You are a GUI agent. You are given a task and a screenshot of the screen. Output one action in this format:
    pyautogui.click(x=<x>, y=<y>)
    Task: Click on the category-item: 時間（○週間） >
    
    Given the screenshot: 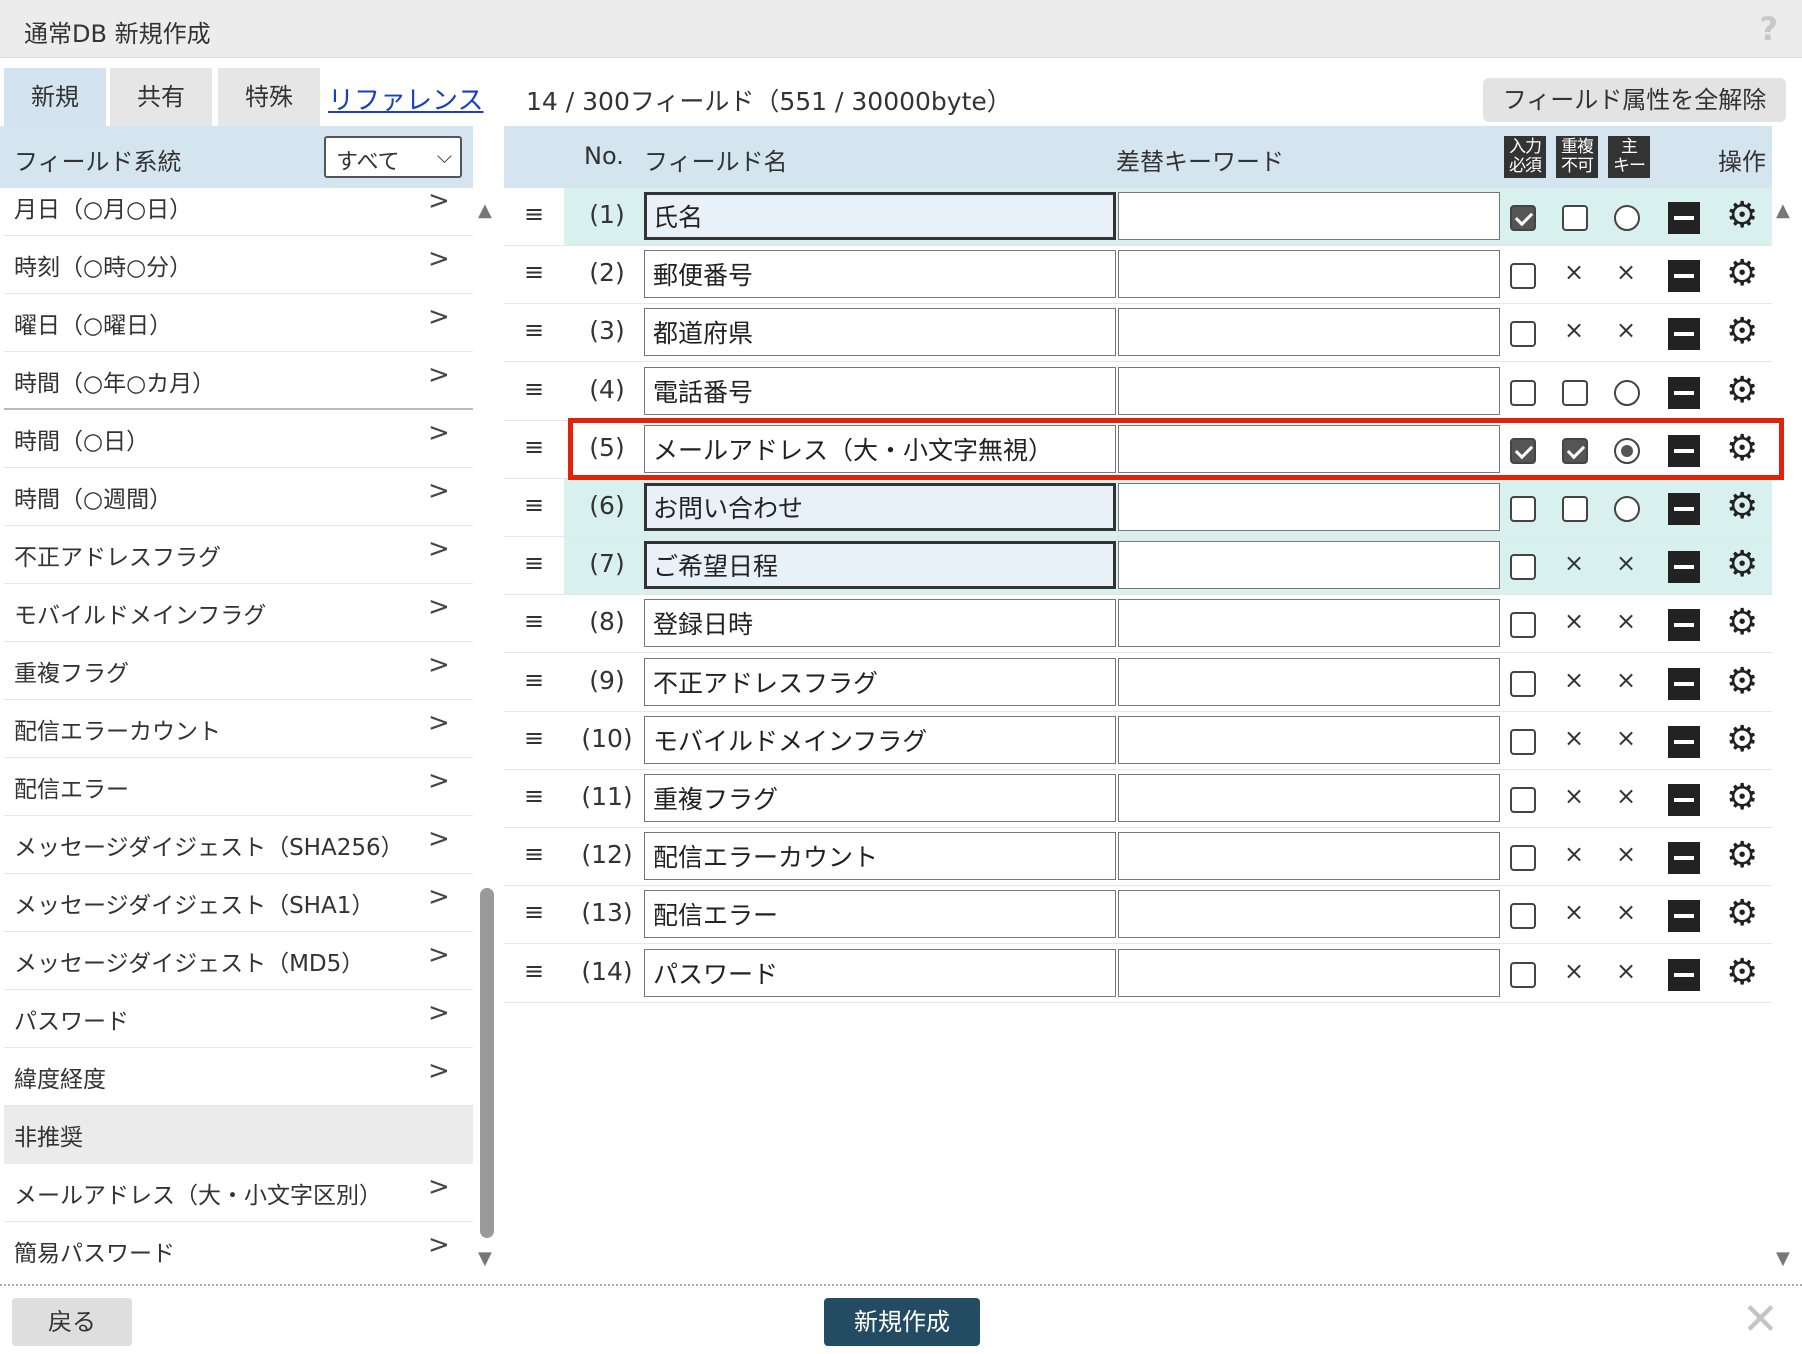 What is the action you would take?
    pyautogui.click(x=238, y=497)
    